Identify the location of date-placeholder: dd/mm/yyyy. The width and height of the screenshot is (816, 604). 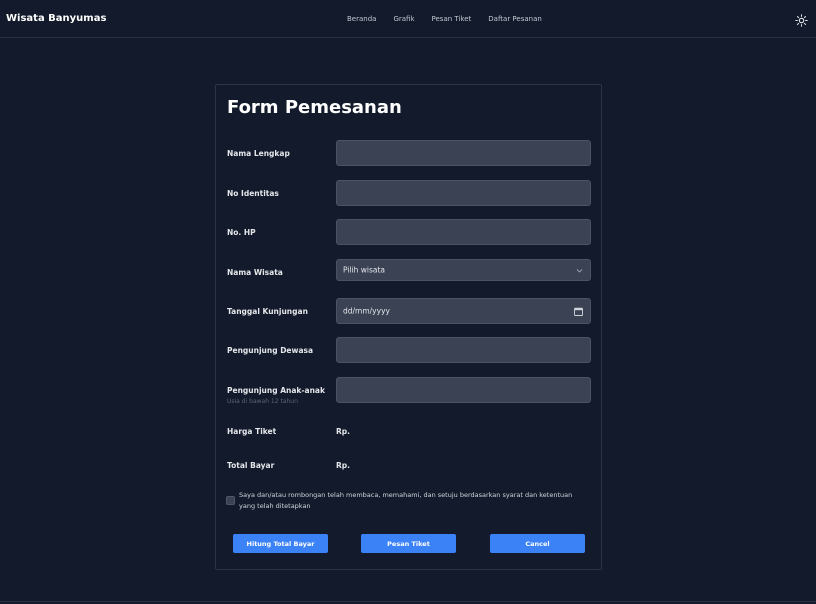
(366, 311).